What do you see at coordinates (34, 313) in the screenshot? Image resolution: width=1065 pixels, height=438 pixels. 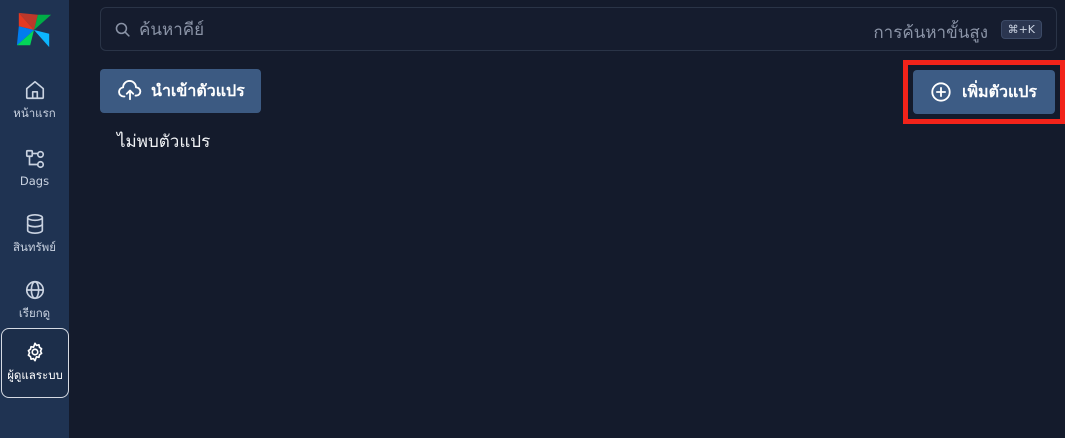 I see `sidebar-item-label: เรียกดู` at bounding box center [34, 313].